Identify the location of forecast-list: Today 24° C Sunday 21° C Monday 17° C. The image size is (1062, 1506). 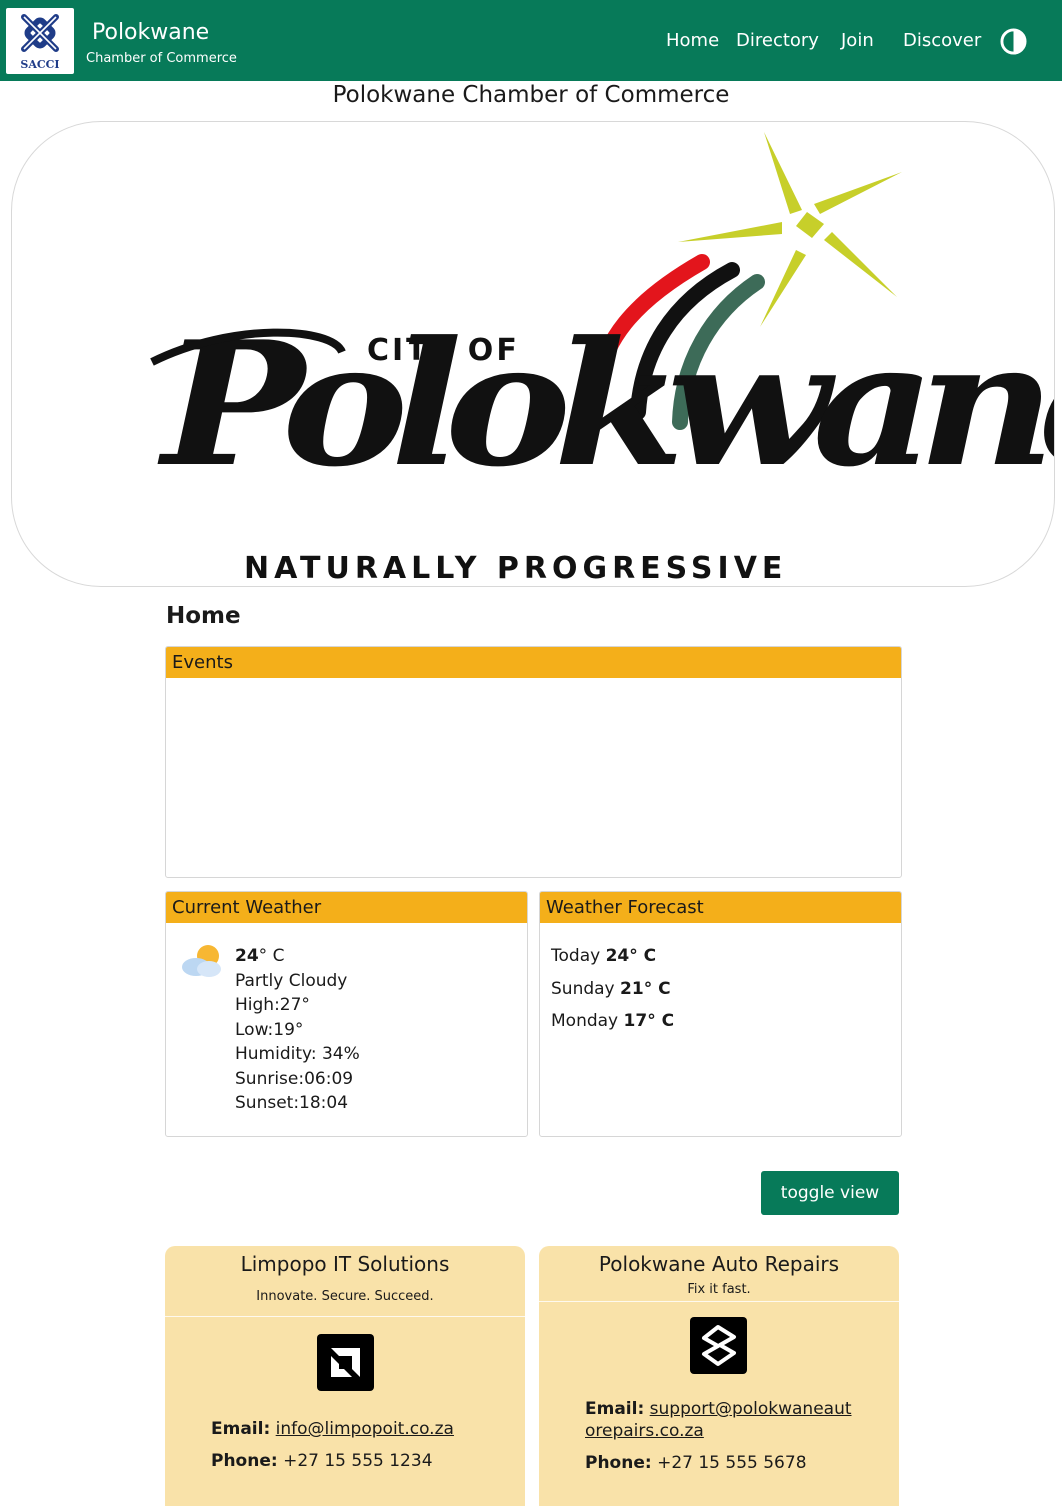
(612, 989).